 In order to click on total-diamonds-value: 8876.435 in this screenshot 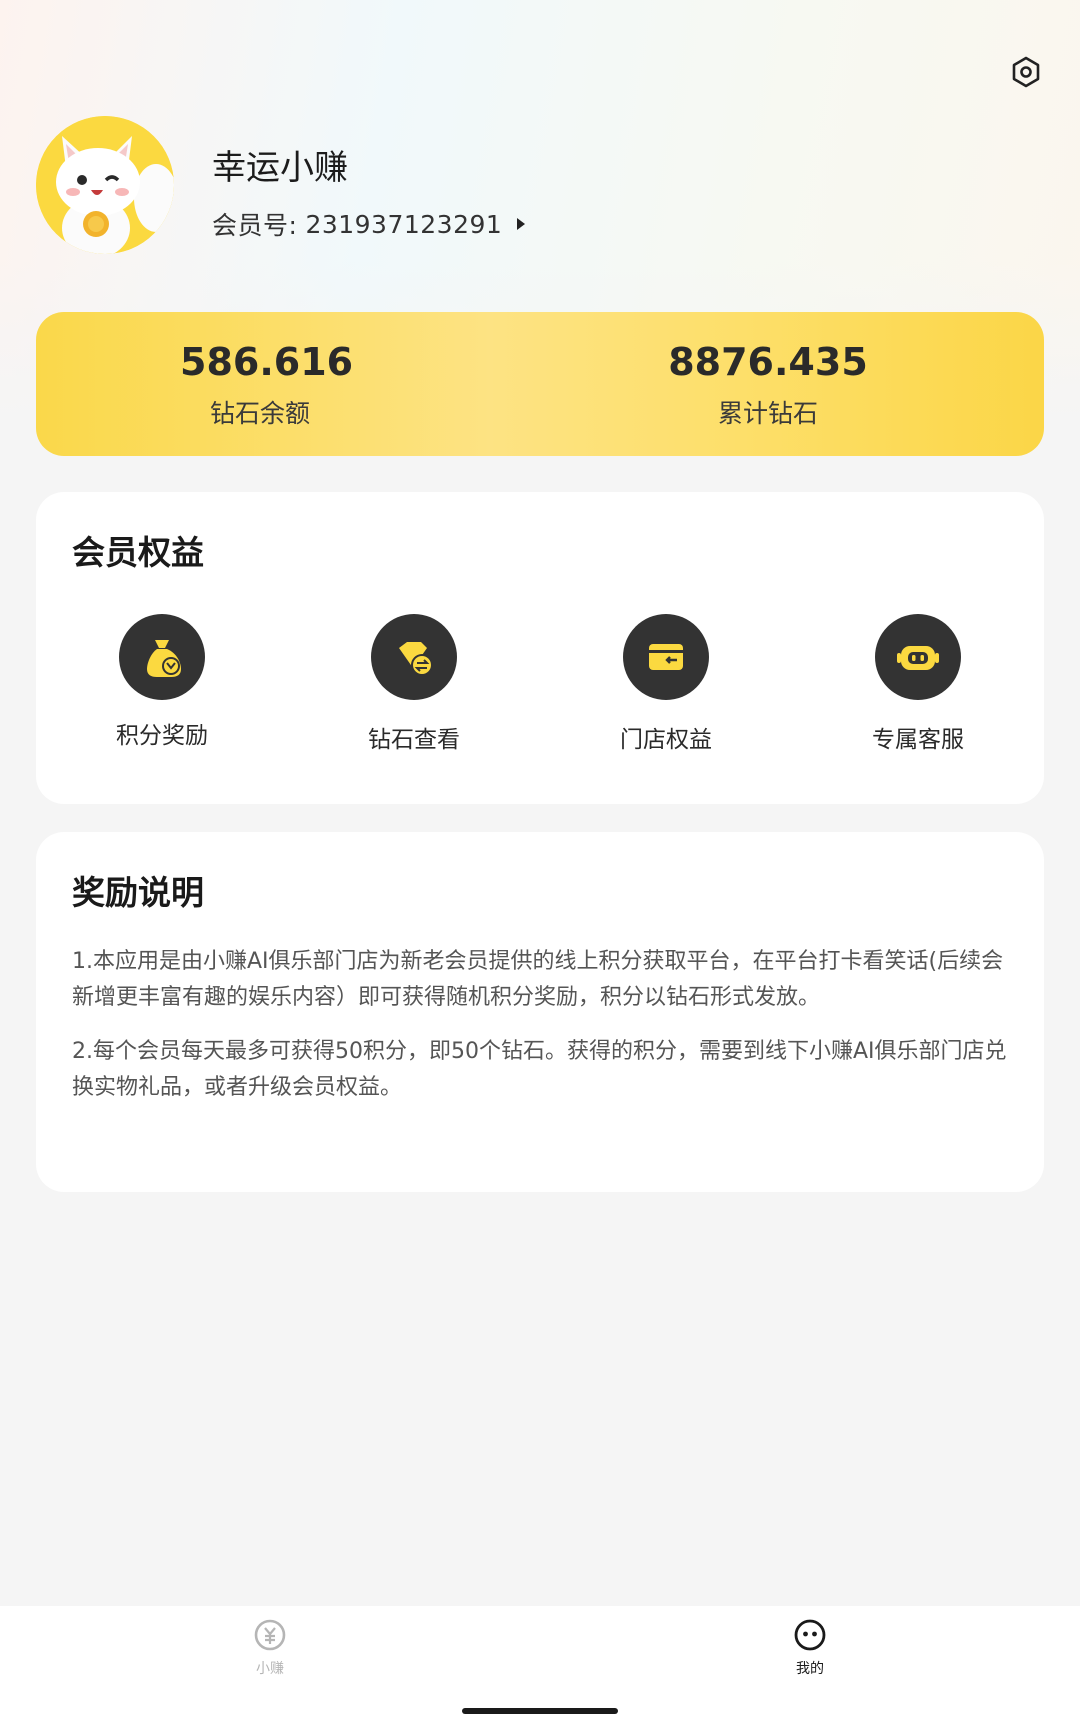, I will do `click(768, 362)`.